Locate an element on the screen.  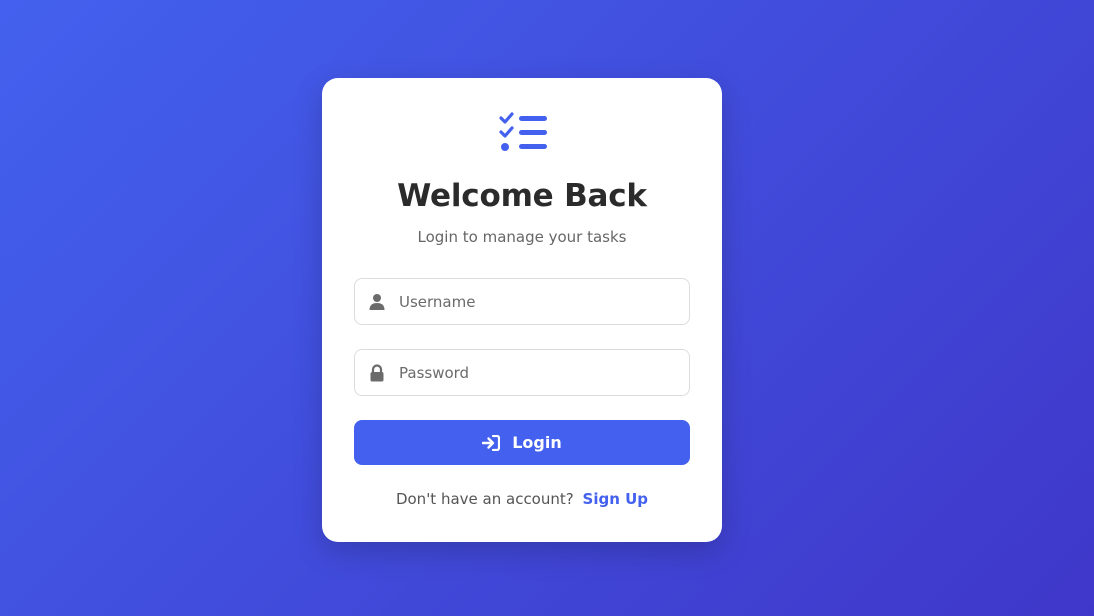
username-input is located at coordinates (539, 301).